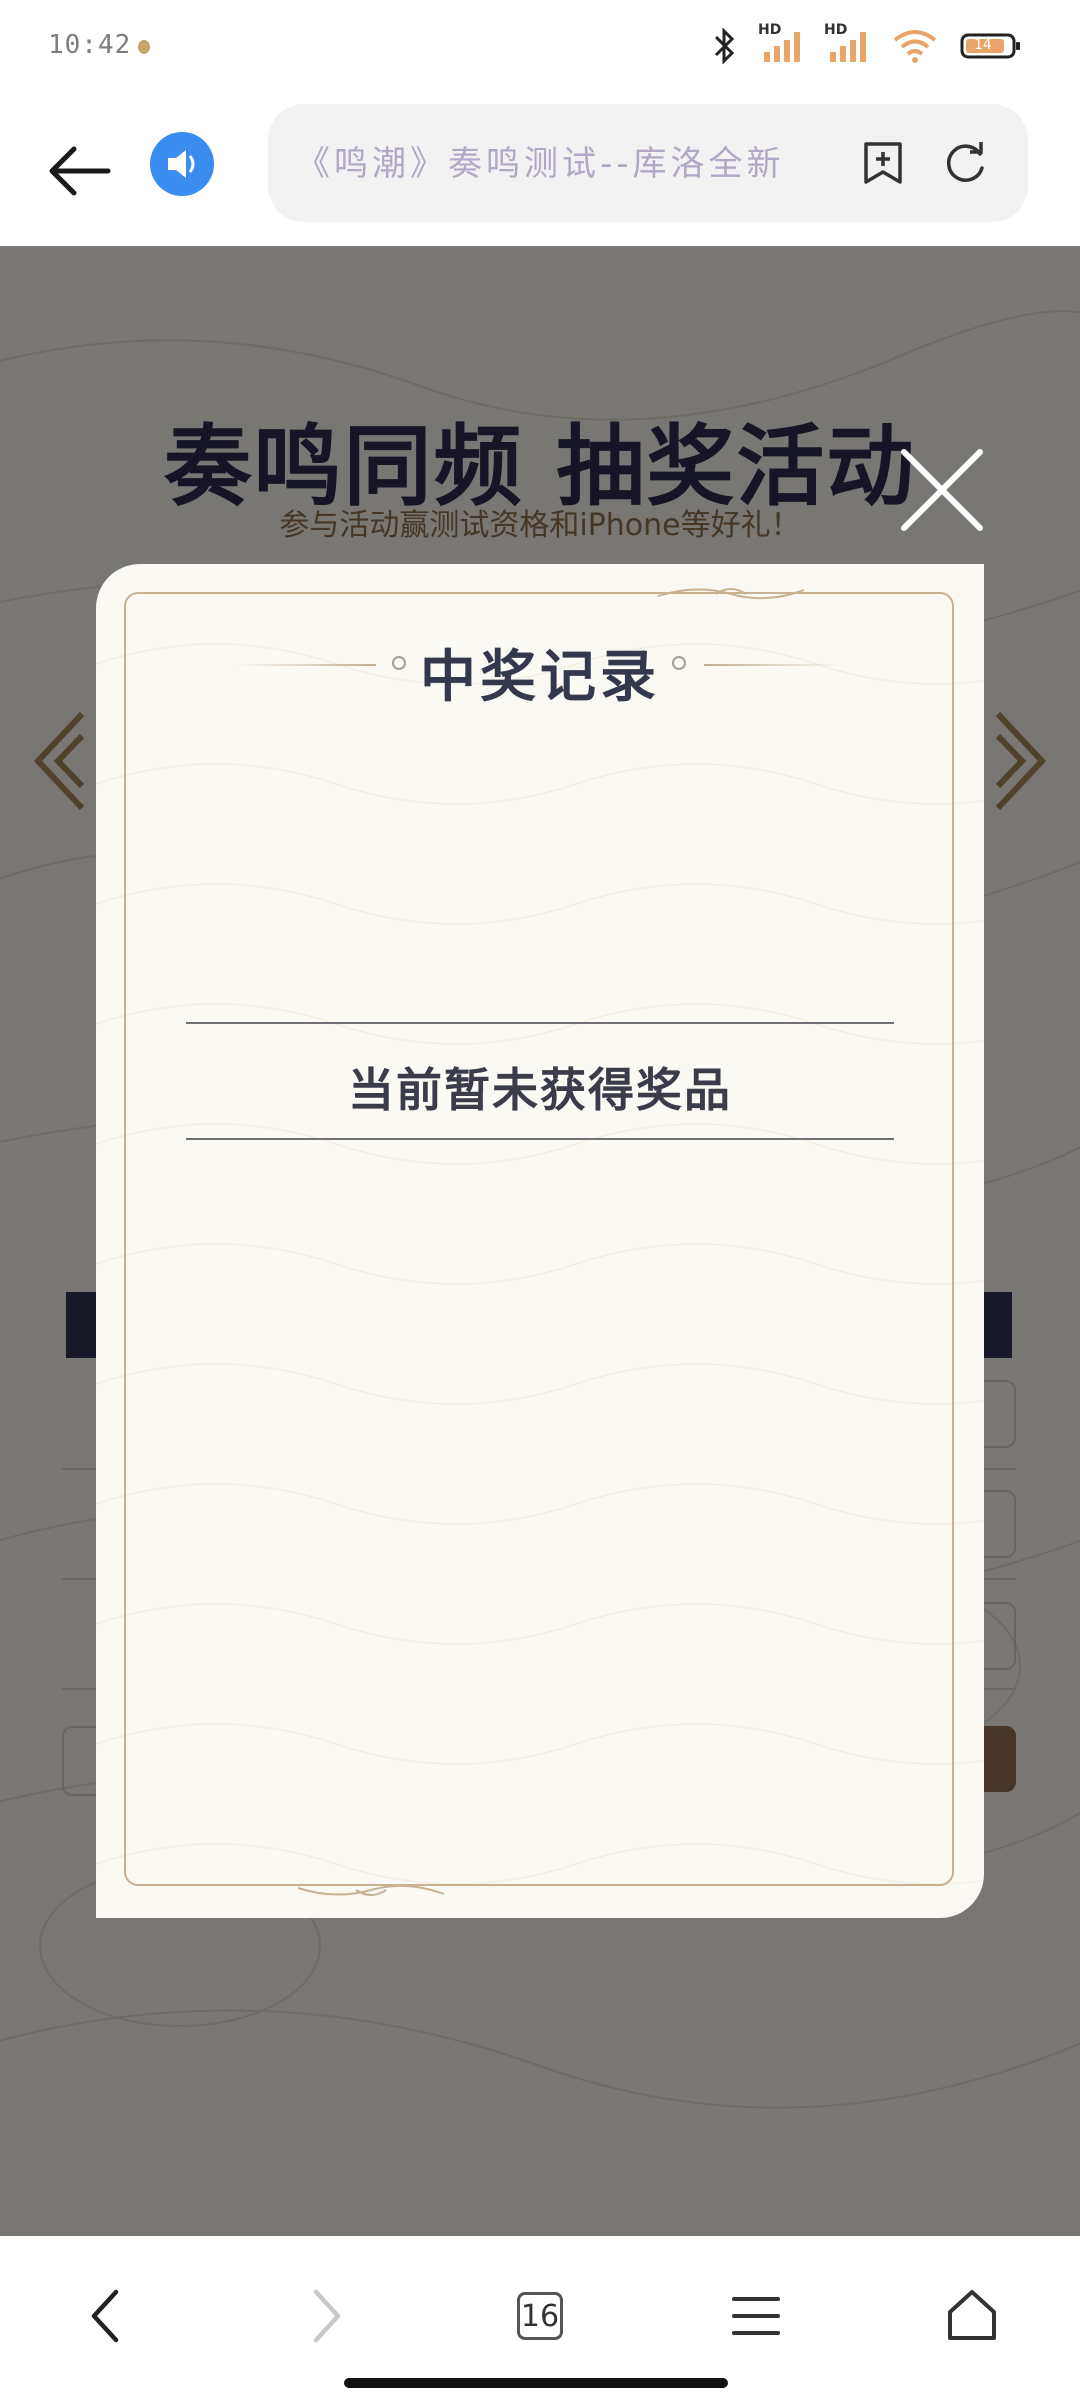 The height and width of the screenshot is (2401, 1080). I want to click on ornament-top, so click(731, 594).